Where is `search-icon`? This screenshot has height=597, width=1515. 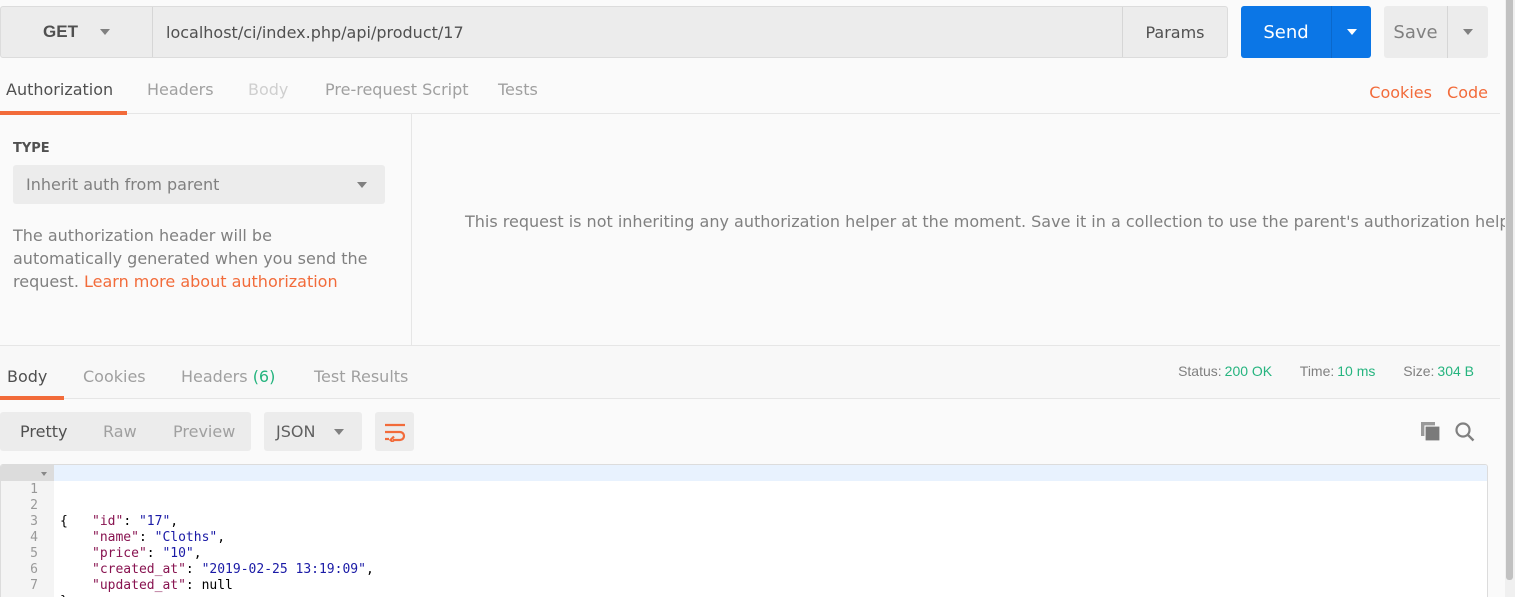
search-icon is located at coordinates (1465, 432).